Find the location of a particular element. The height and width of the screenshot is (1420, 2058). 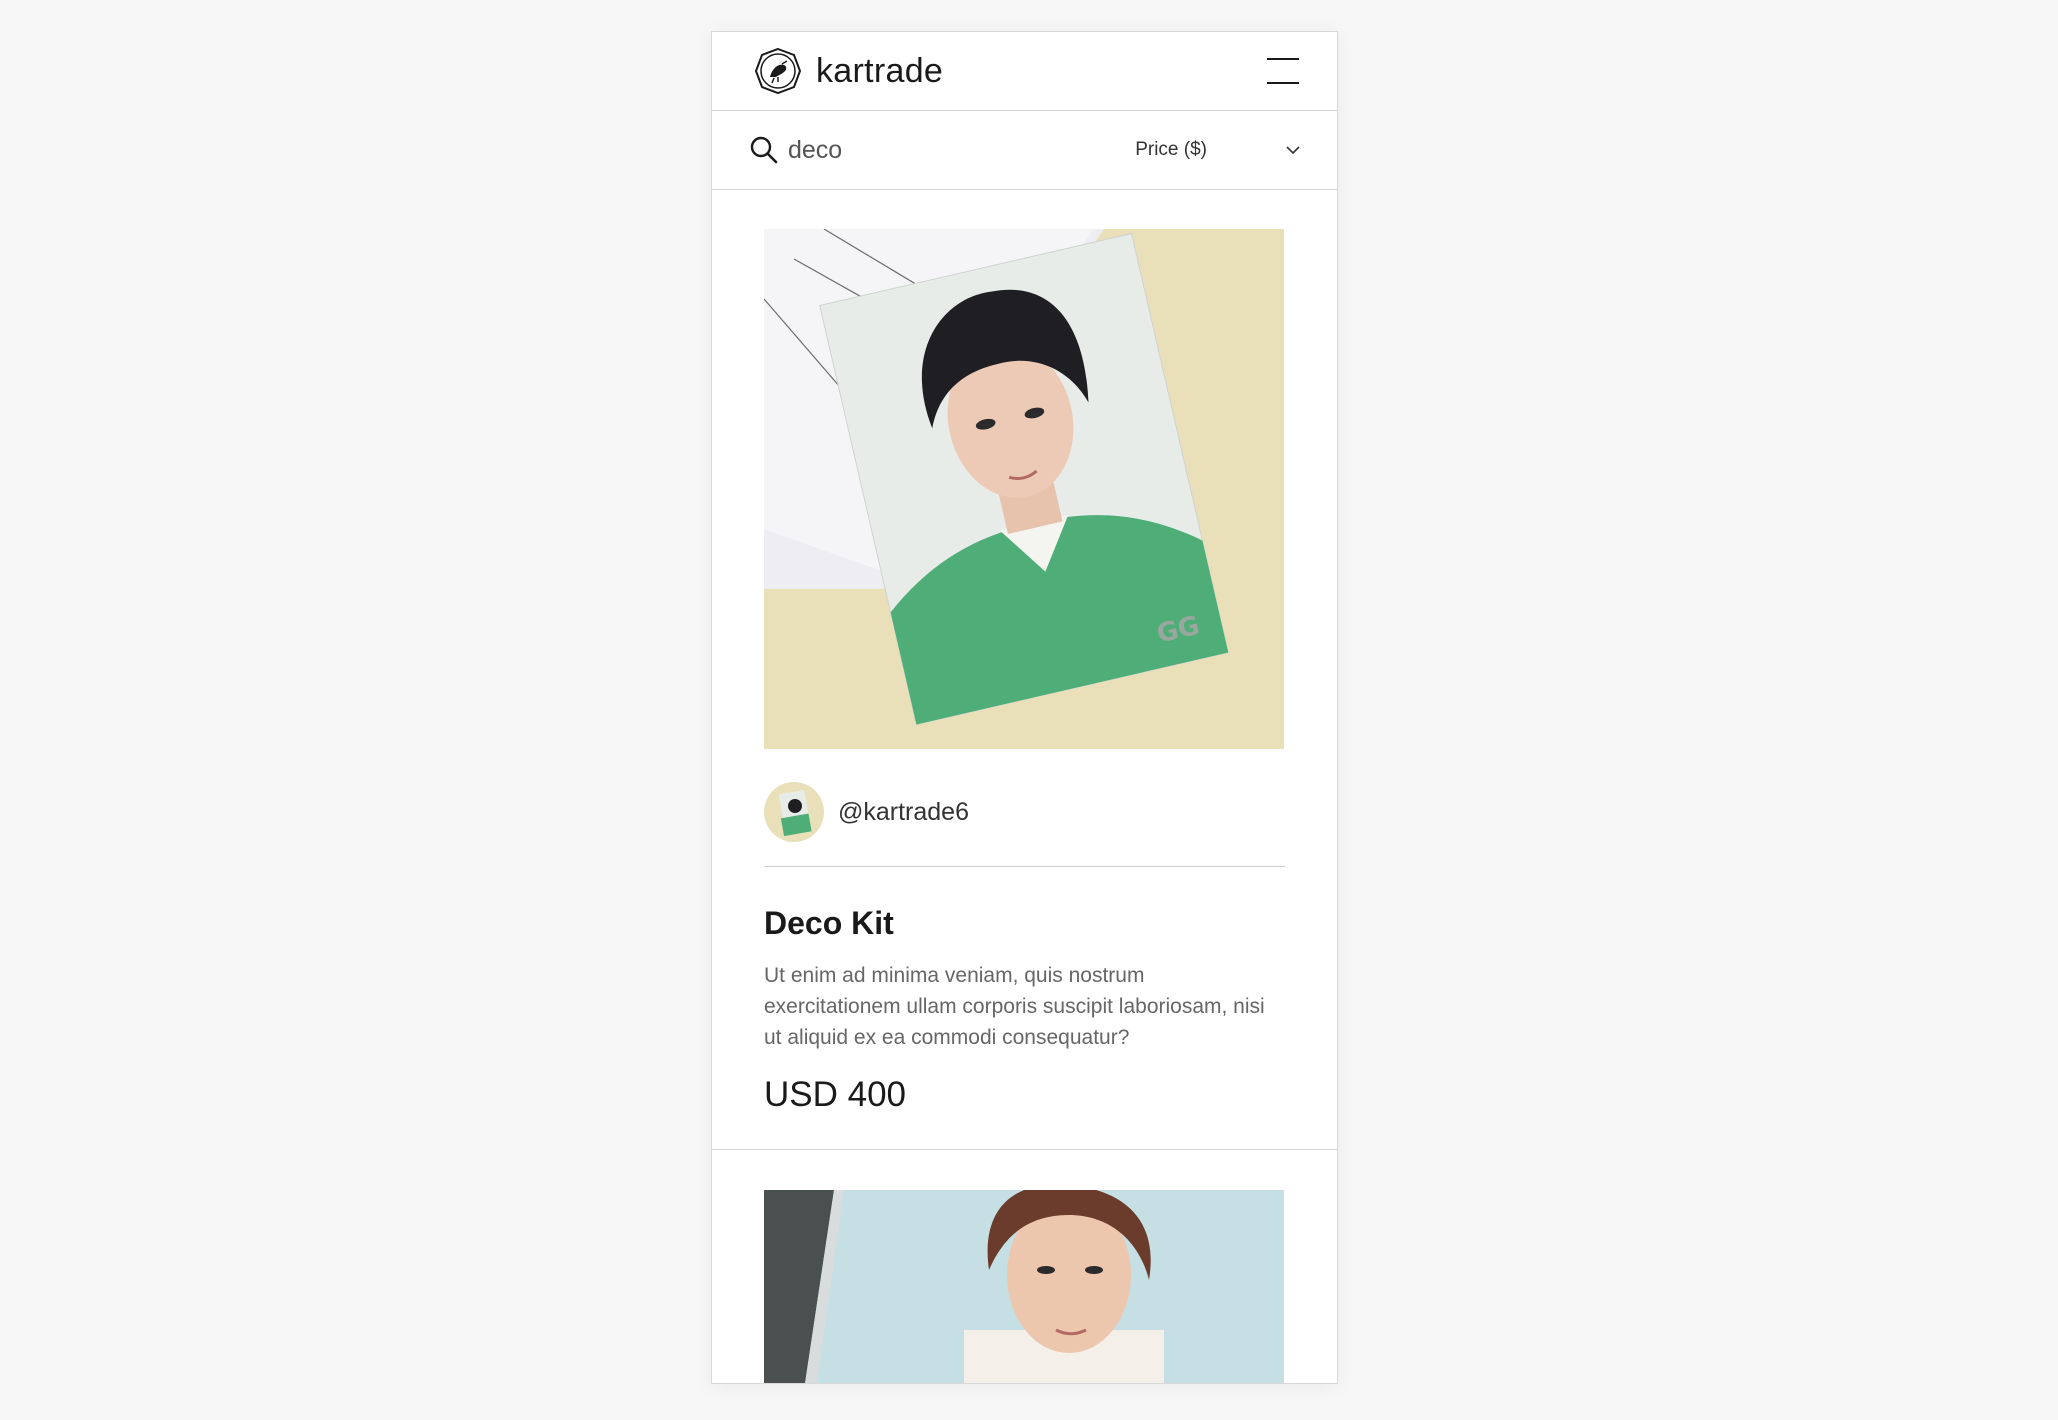

sort-selected-value: Price ($) is located at coordinates (1171, 149).